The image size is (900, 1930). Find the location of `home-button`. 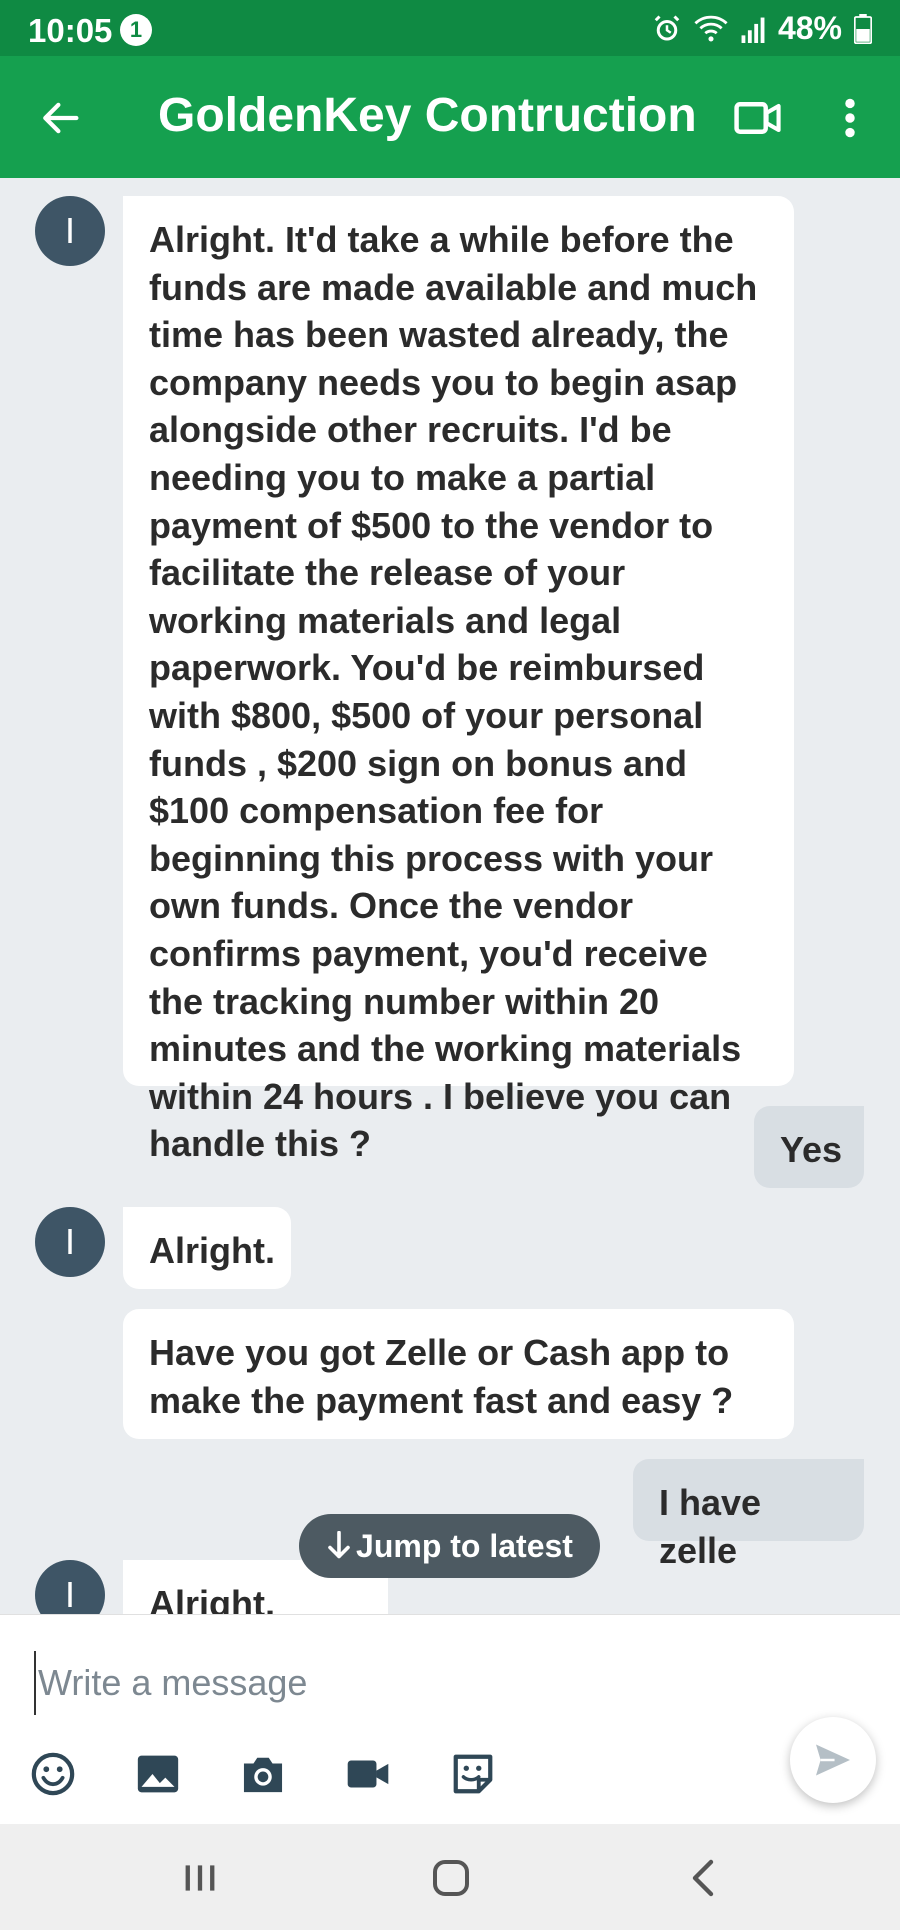

home-button is located at coordinates (451, 1878).